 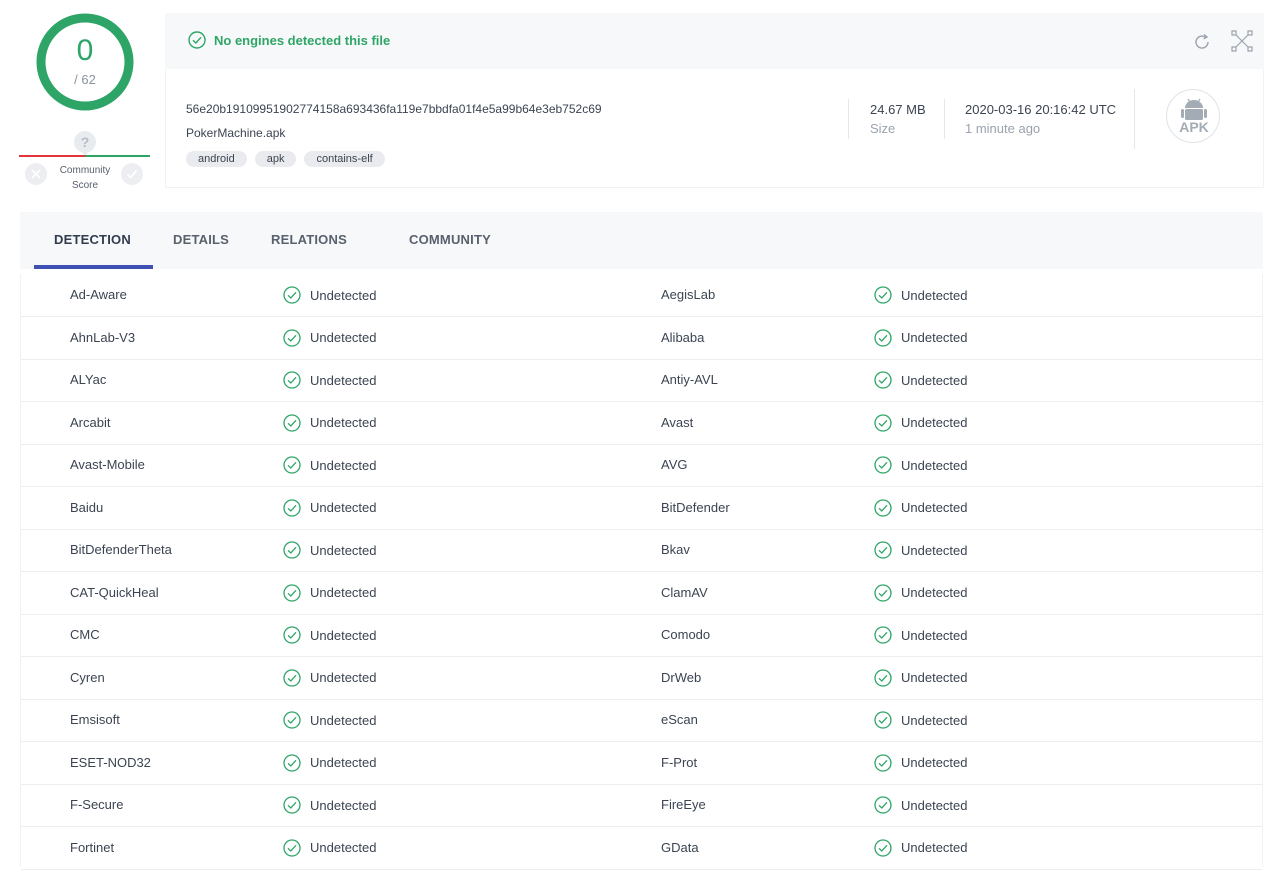 I want to click on engine-name: Baidu, so click(x=86, y=508).